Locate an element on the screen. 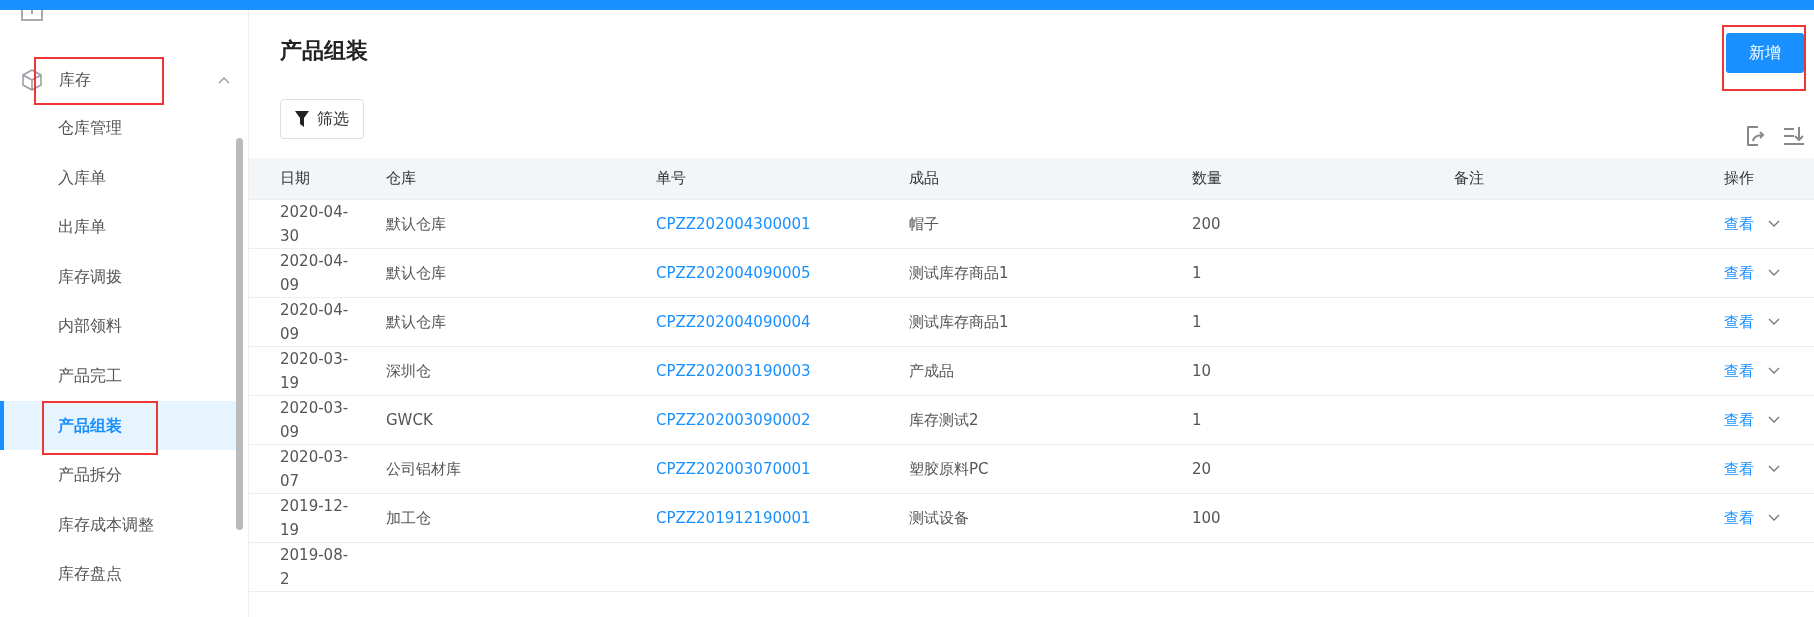 The height and width of the screenshot is (617, 1814). sidebar-item: 产品完工 is located at coordinates (119, 375).